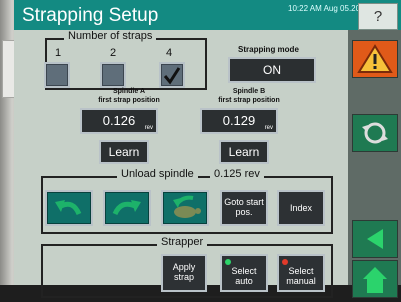 The width and height of the screenshot is (401, 302). Describe the element at coordinates (148, 128) in the screenshot. I see `spindle-a-unit: rev` at that location.